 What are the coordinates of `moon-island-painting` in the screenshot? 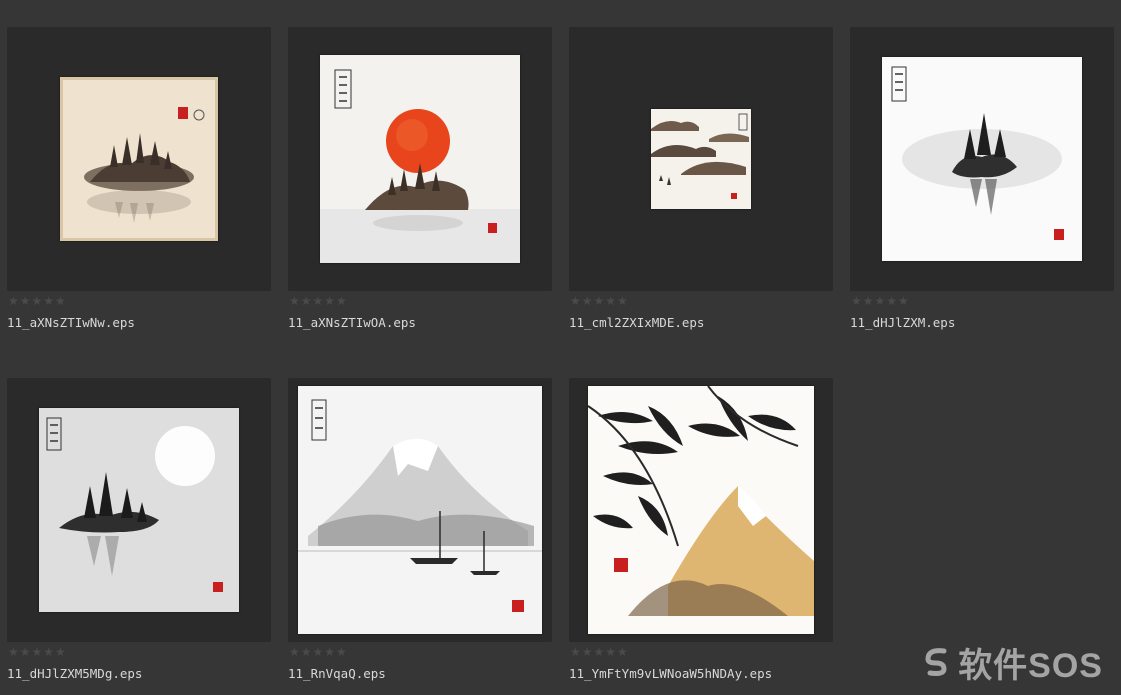 It's located at (139, 510).